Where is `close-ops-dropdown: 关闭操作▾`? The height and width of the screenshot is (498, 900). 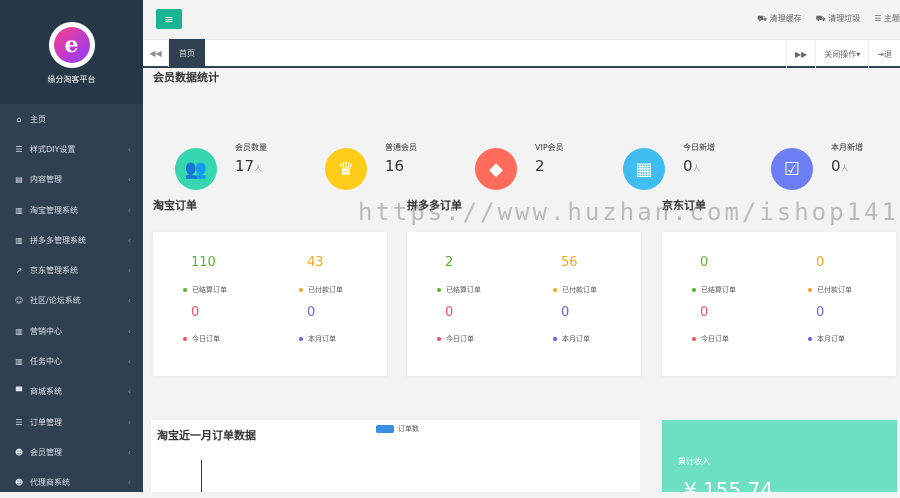
close-ops-dropdown: 关闭操作▾ is located at coordinates (841, 54).